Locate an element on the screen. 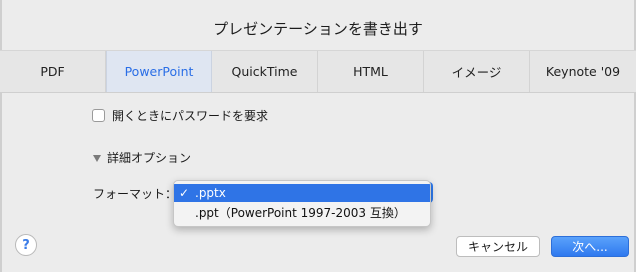 This screenshot has height=272, width=636. tab-image: イメージ is located at coordinates (477, 71).